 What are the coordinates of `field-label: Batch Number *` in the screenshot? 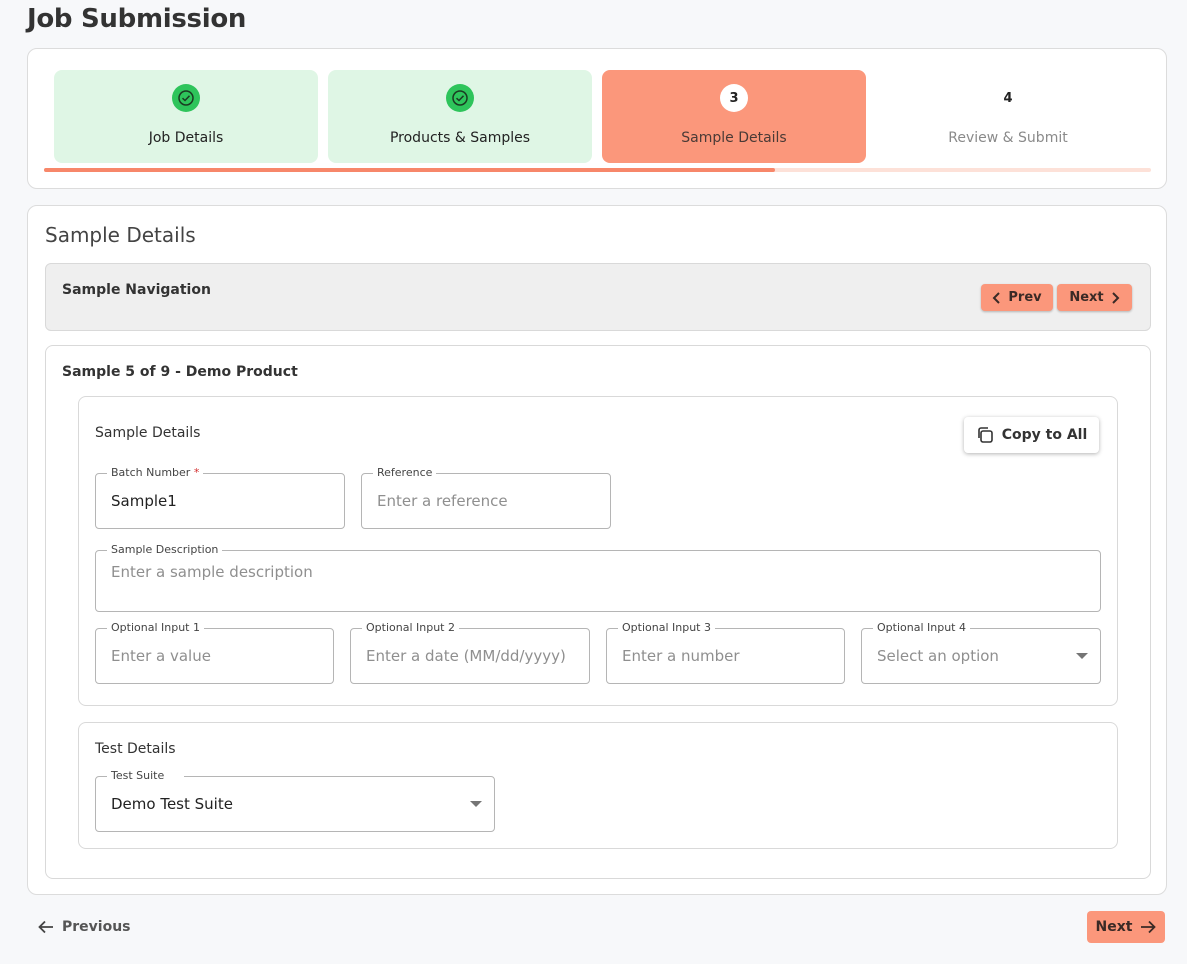 It's located at (155, 473).